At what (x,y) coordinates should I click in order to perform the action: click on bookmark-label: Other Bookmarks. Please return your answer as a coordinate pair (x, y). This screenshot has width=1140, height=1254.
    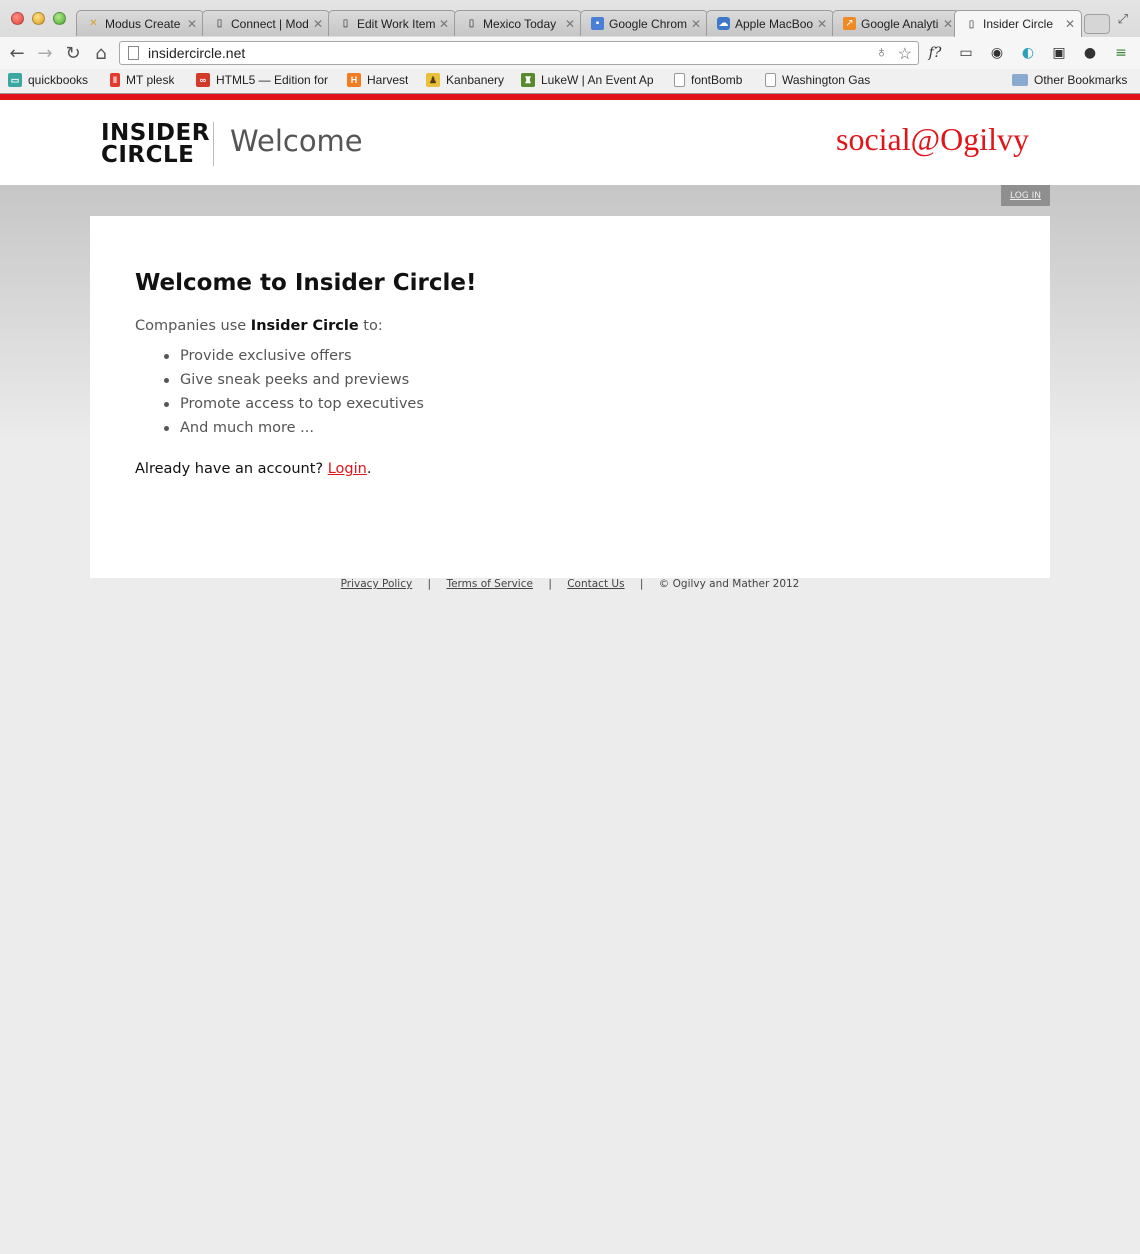
    Looking at the image, I should click on (1081, 80).